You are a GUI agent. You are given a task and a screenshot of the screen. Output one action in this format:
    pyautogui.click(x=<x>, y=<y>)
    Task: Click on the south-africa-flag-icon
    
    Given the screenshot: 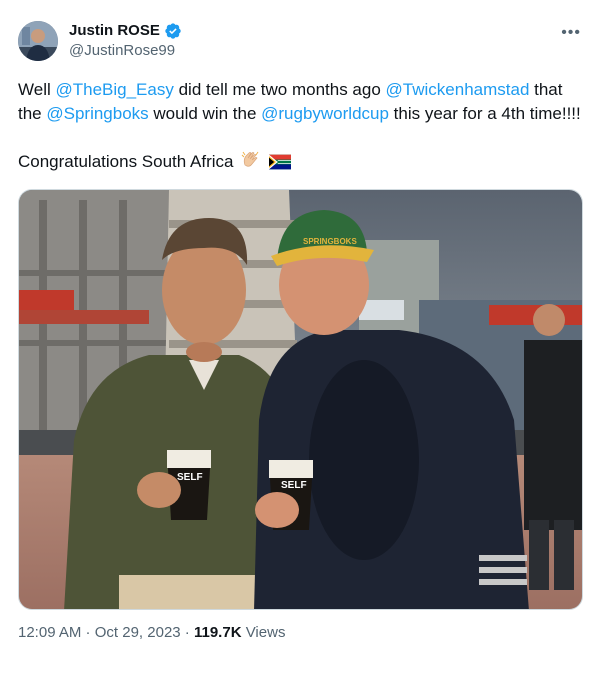 What is the action you would take?
    pyautogui.click(x=279, y=165)
    